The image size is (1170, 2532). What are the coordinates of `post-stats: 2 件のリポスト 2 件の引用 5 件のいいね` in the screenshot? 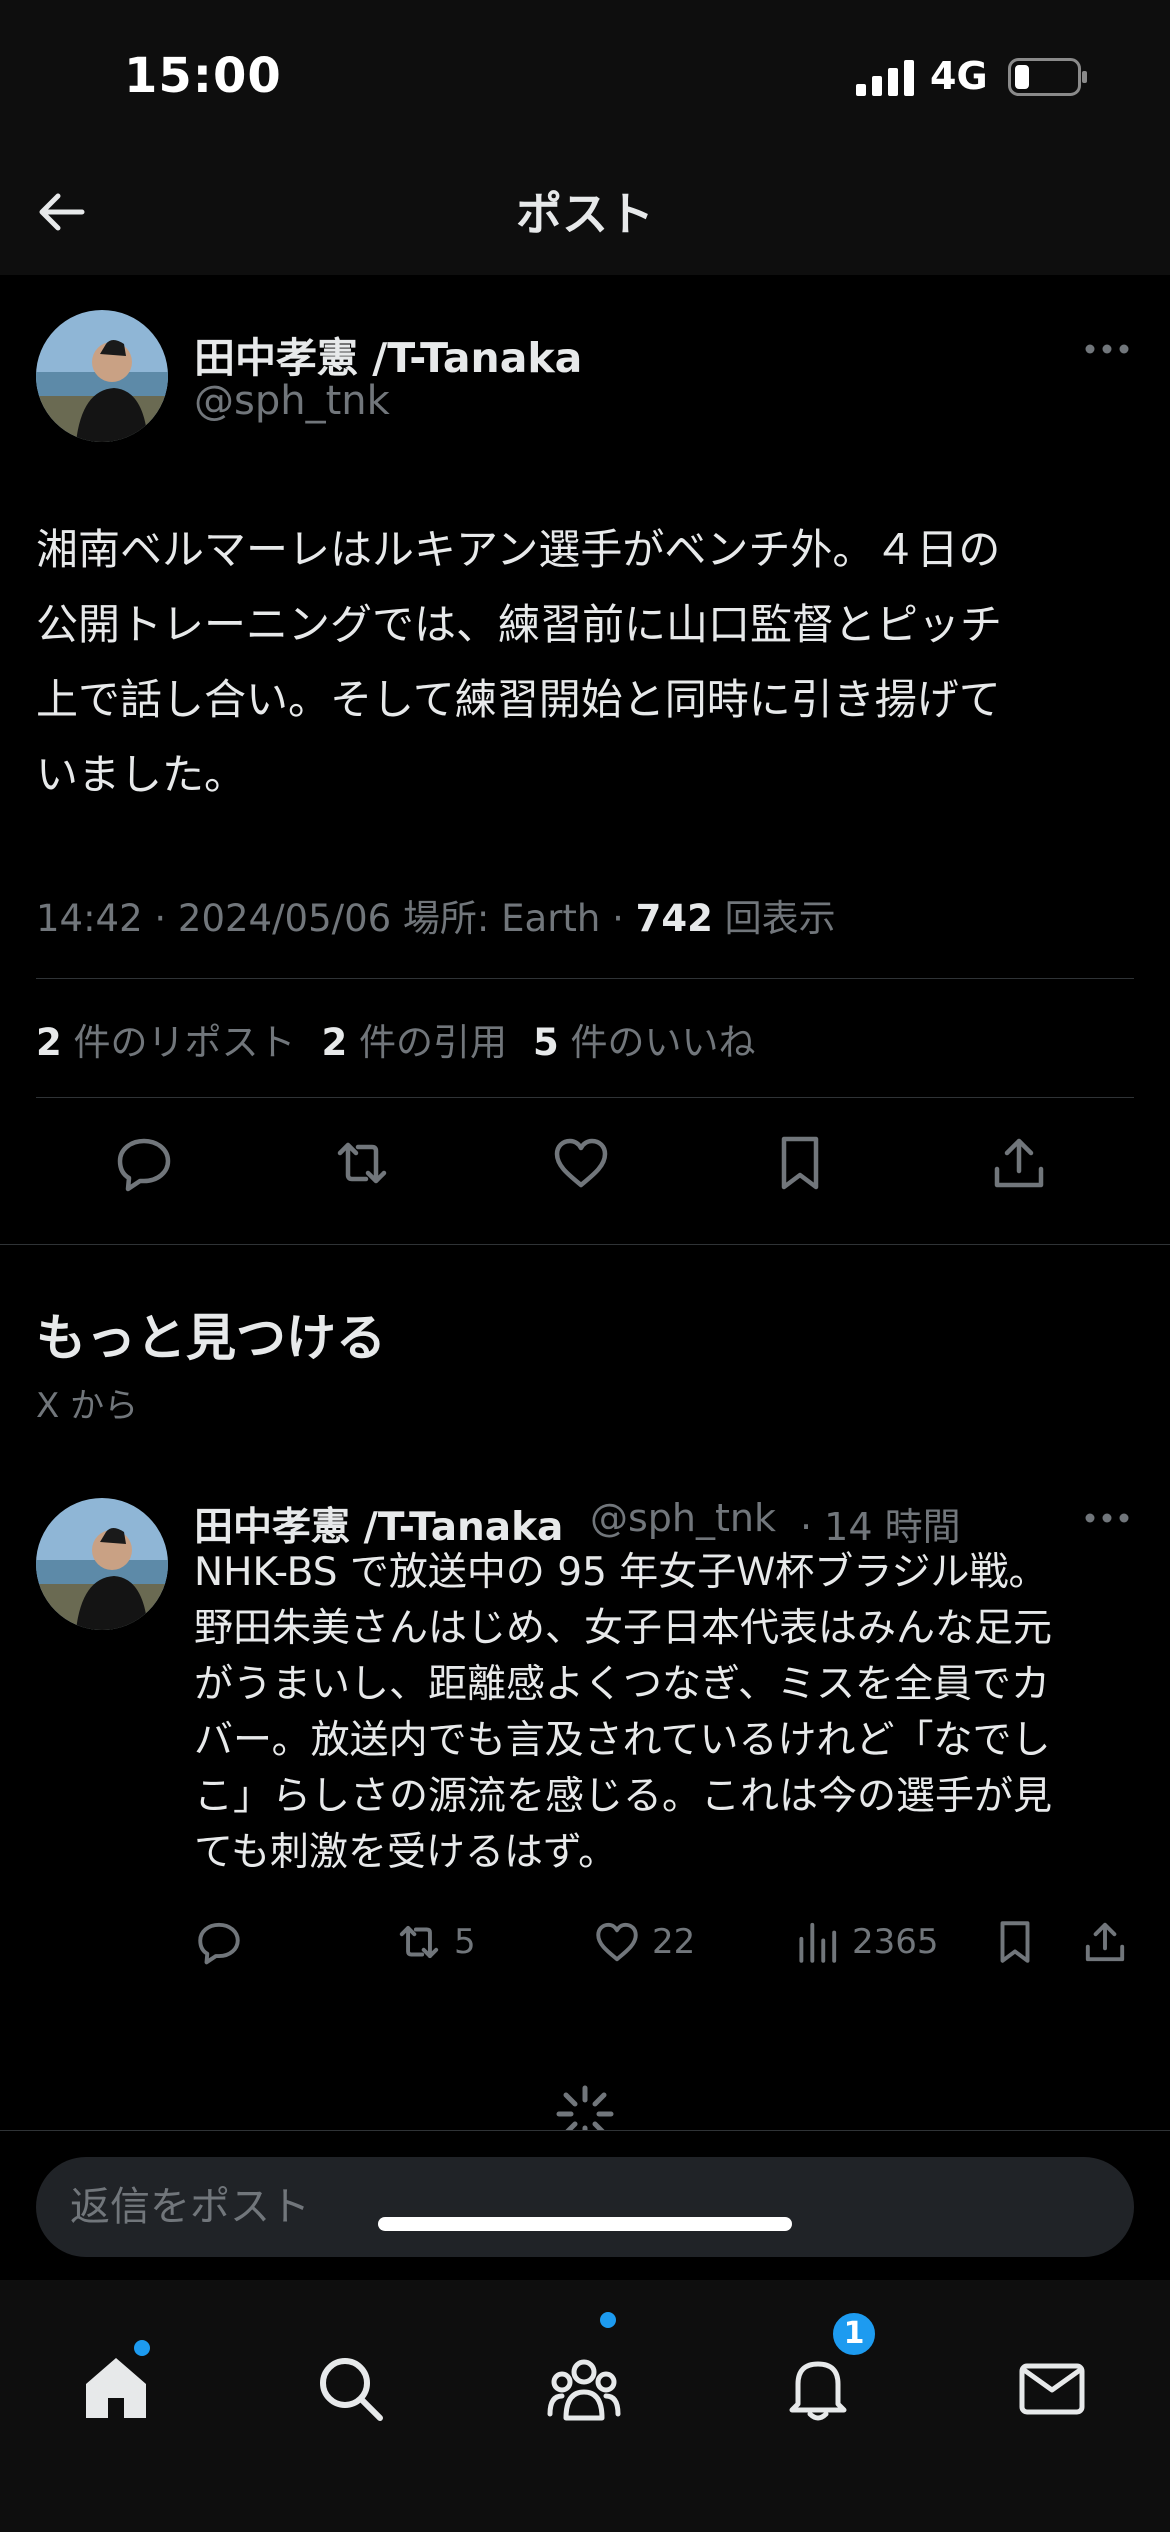 It's located at (396, 1039).